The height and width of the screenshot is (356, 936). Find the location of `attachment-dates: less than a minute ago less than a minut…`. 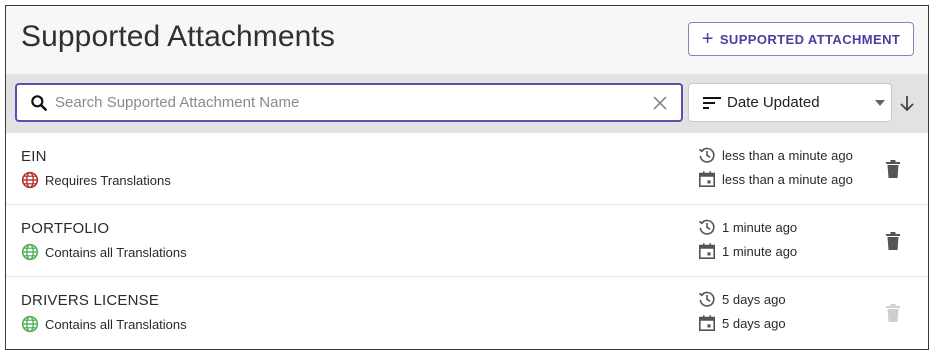

attachment-dates: less than a minute ago less than a minut… is located at coordinates (775, 167).